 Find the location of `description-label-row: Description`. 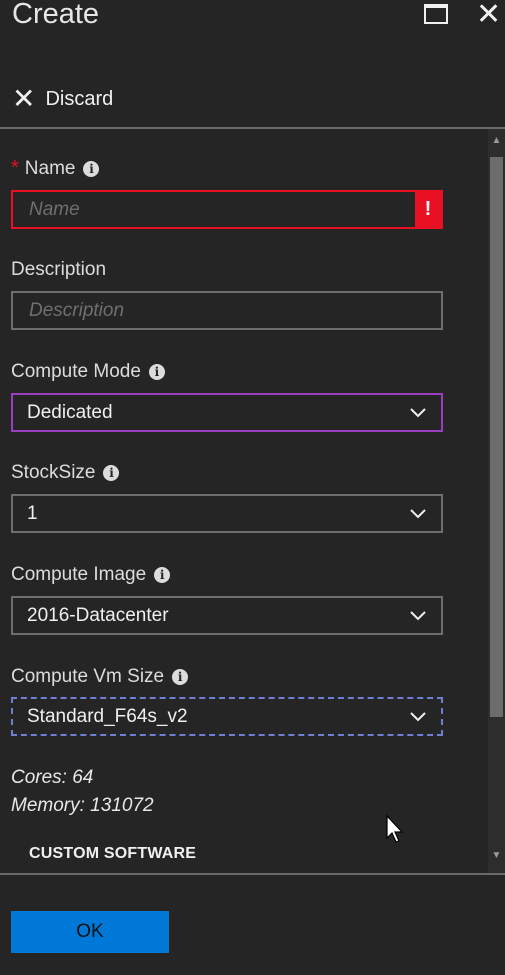

description-label-row: Description is located at coordinates (58, 270).